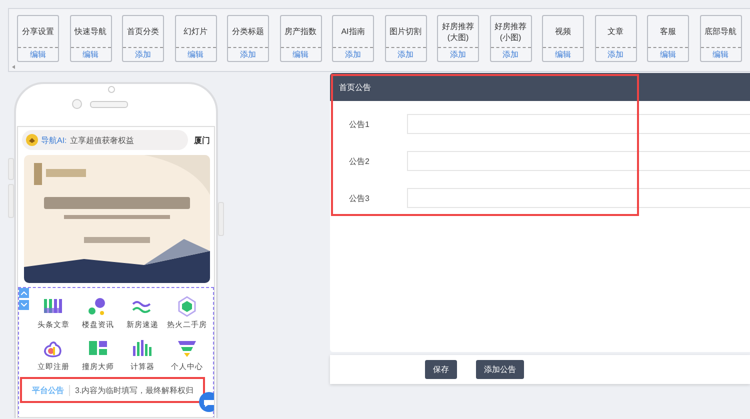 The image size is (750, 419). I want to click on module-label: (大图), so click(458, 37).